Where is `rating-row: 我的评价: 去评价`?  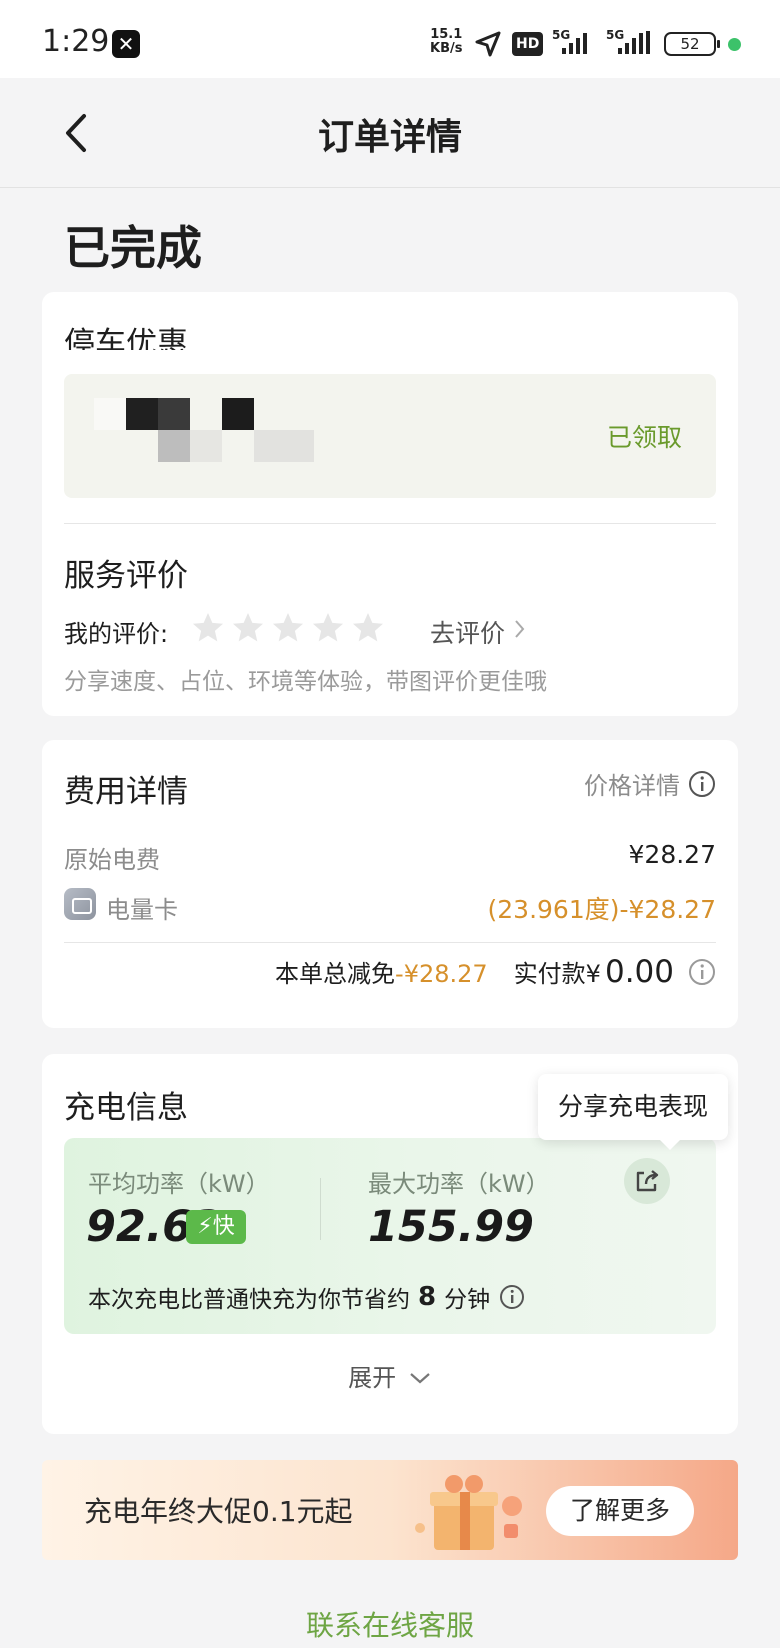 rating-row: 我的评价: 去评价 is located at coordinates (390, 630).